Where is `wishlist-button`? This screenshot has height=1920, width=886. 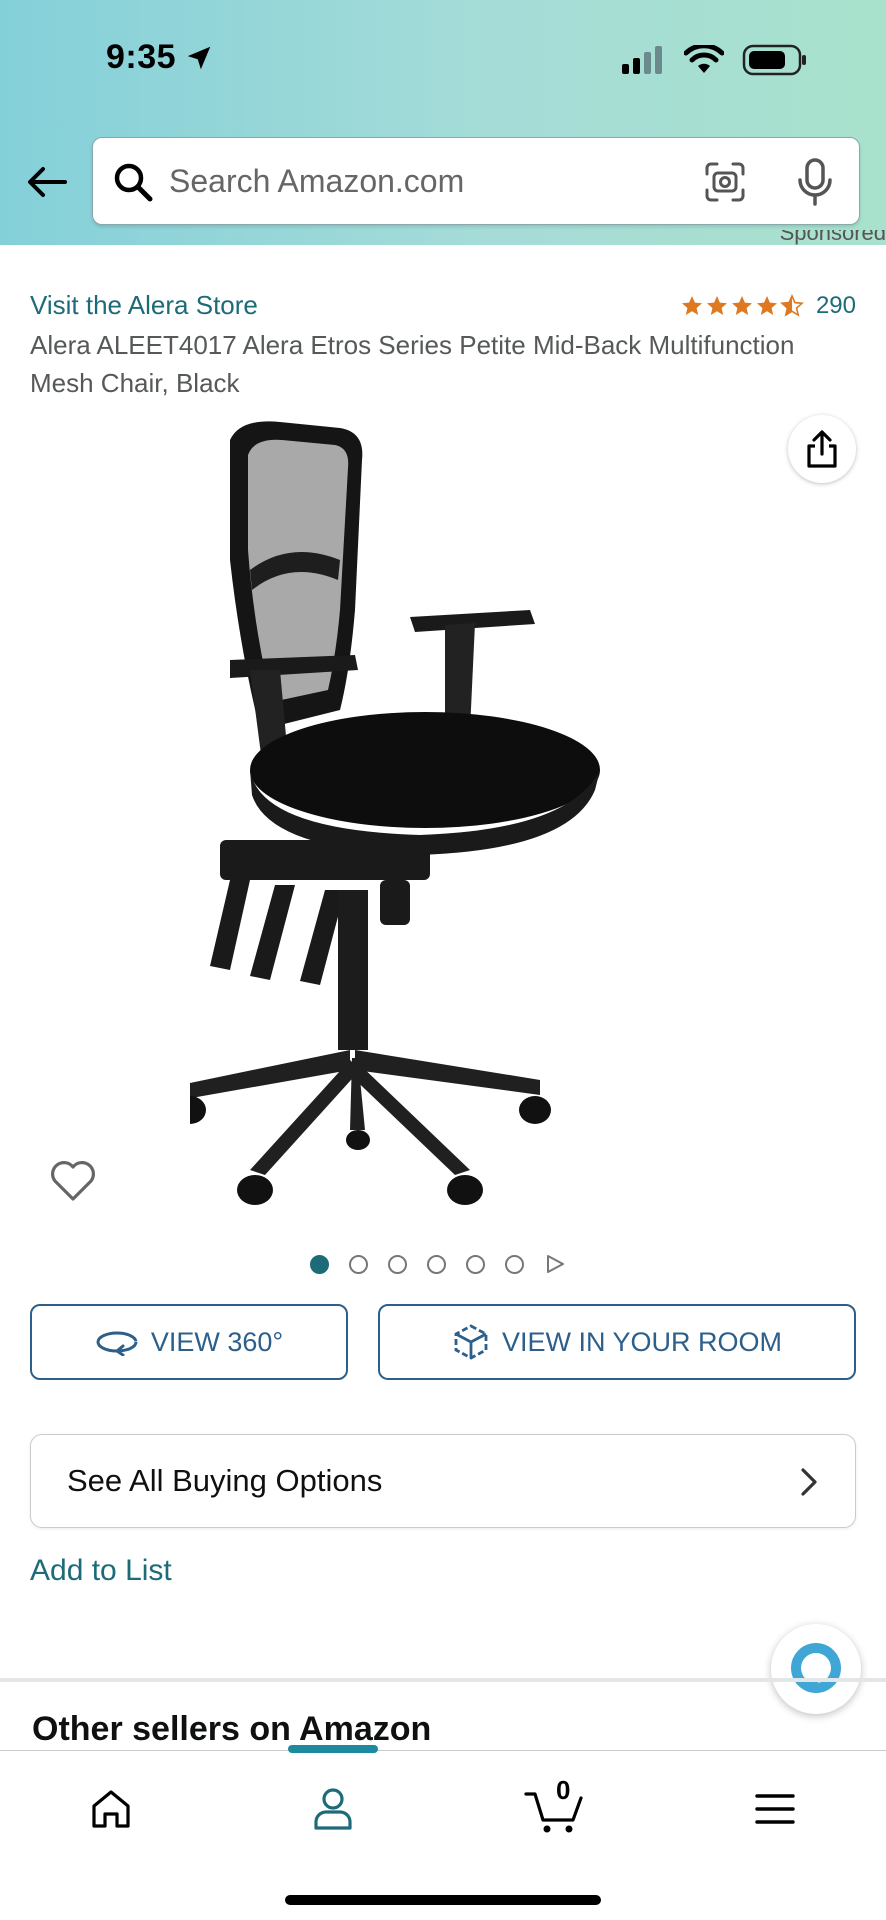 wishlist-button is located at coordinates (73, 1180).